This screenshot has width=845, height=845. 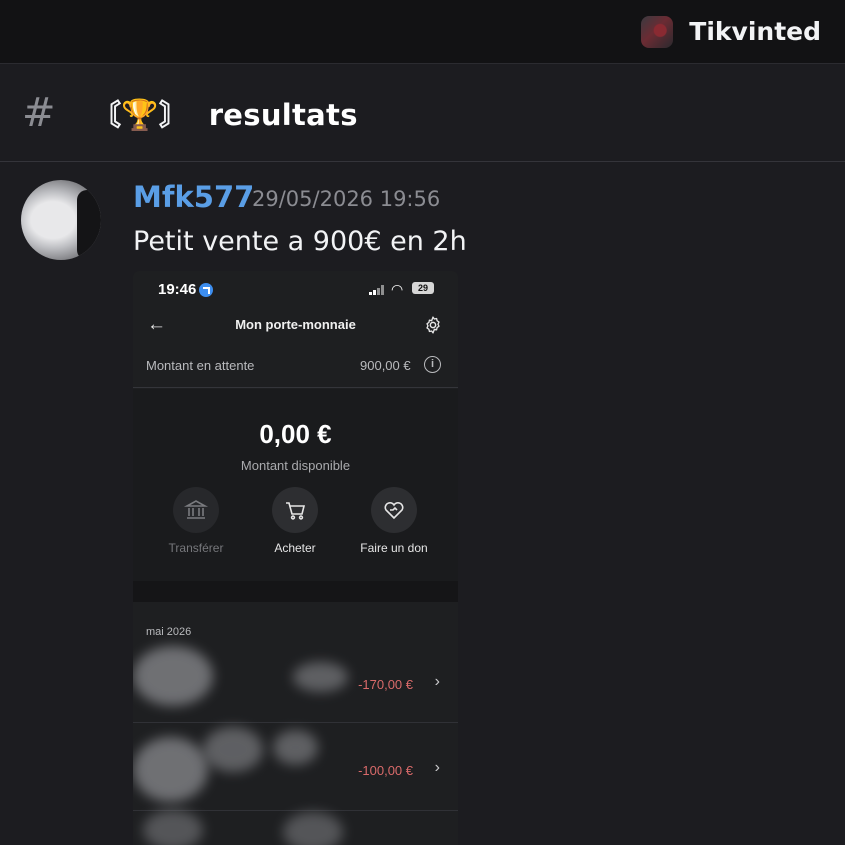 I want to click on server-avatar-icon, so click(x=657, y=31).